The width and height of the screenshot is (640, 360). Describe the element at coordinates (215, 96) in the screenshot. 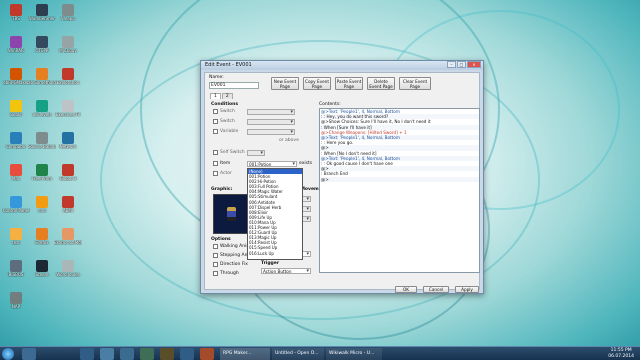

I see `tab-page-1: 1` at that location.